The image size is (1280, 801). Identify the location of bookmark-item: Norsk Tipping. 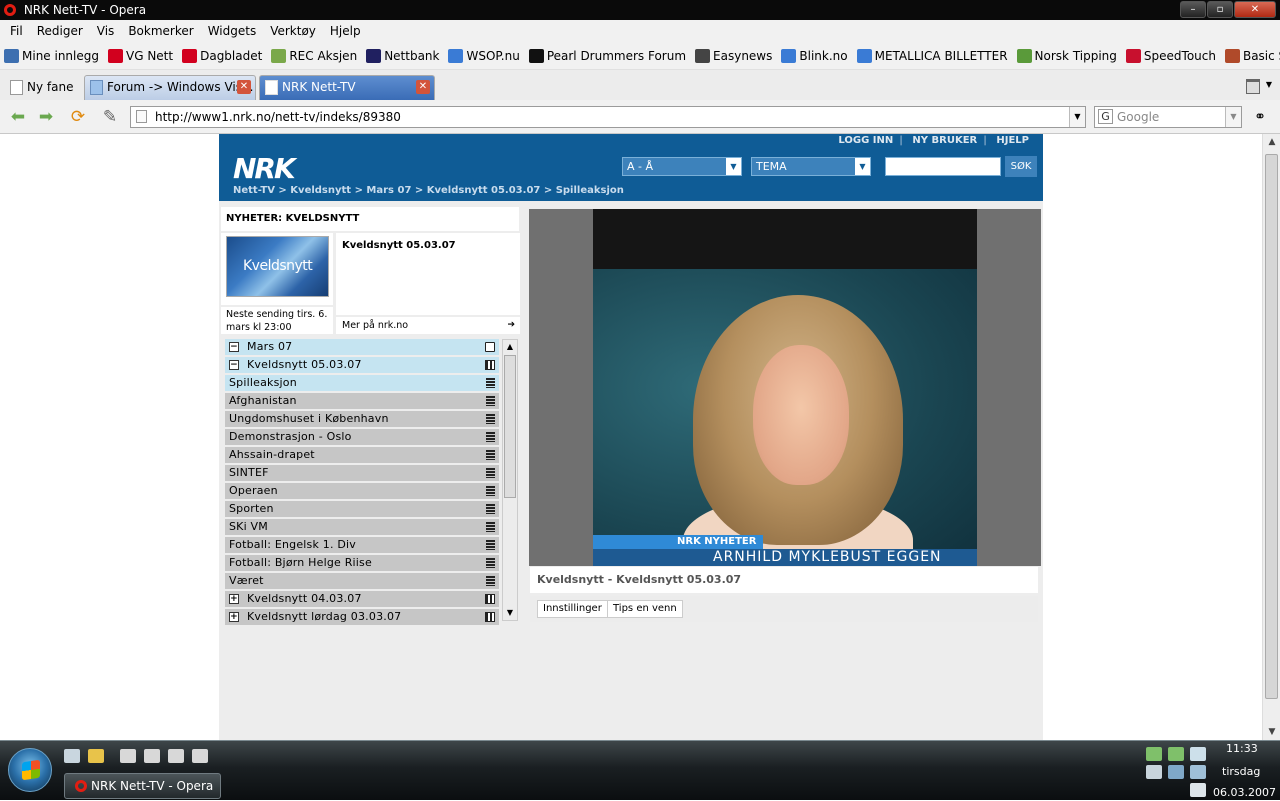
(1066, 55).